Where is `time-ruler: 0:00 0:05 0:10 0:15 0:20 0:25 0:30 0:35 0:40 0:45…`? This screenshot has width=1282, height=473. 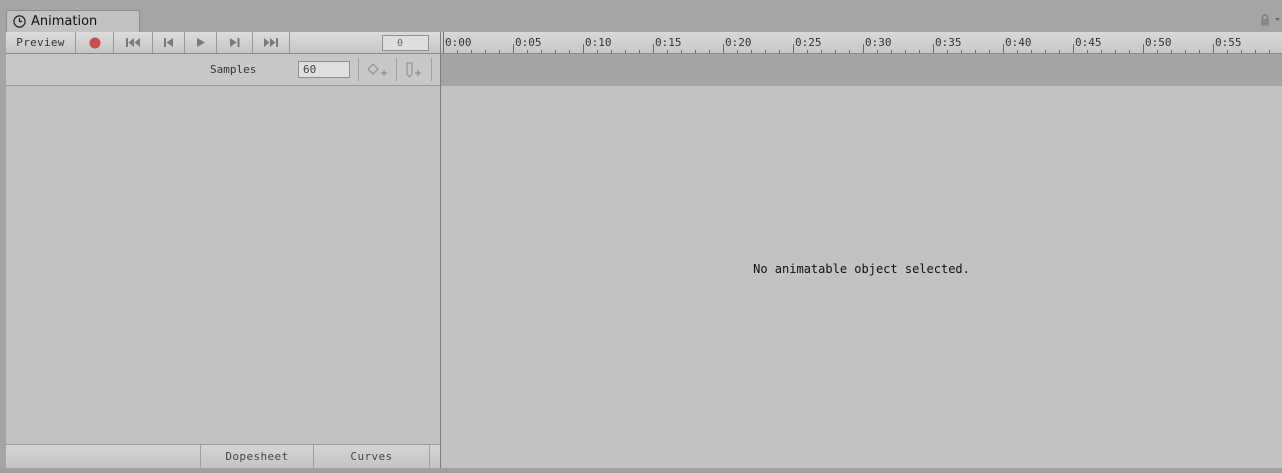 time-ruler: 0:00 0:05 0:10 0:15 0:20 0:25 0:30 0:35 0:40 0:45… is located at coordinates (861, 43).